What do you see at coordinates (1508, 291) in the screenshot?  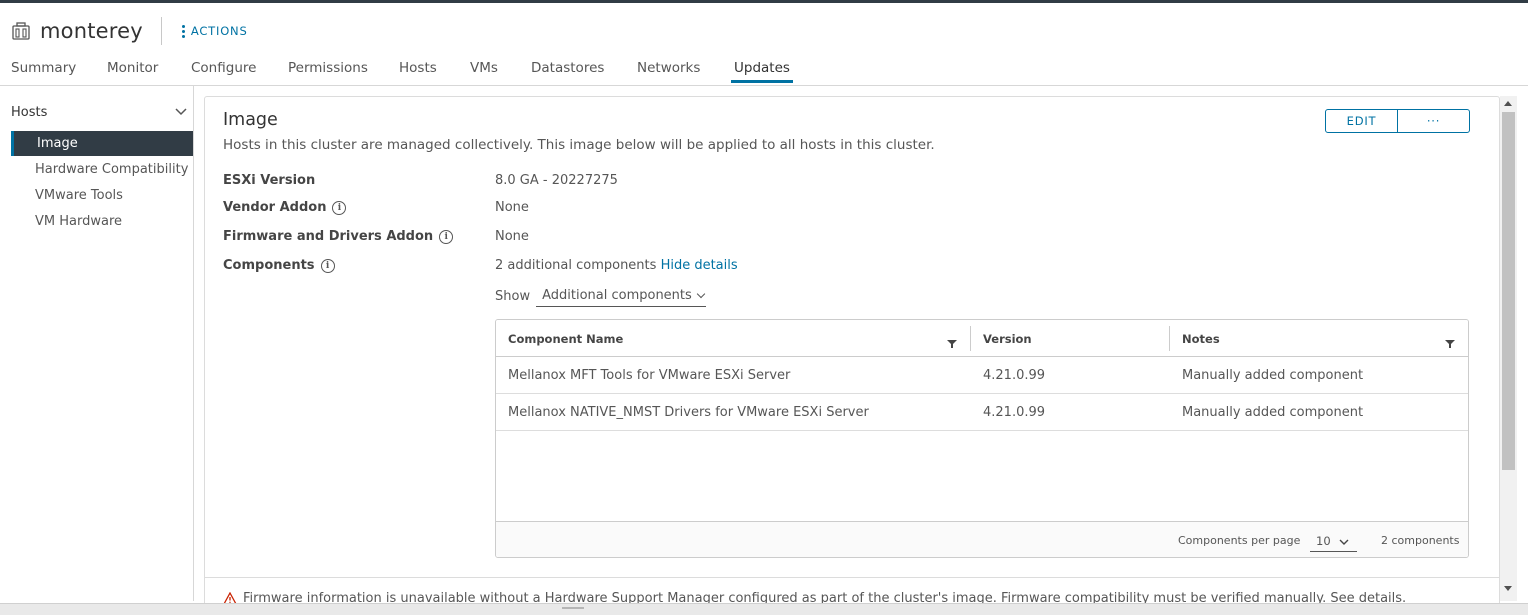 I see `scrollbar-thumb` at bounding box center [1508, 291].